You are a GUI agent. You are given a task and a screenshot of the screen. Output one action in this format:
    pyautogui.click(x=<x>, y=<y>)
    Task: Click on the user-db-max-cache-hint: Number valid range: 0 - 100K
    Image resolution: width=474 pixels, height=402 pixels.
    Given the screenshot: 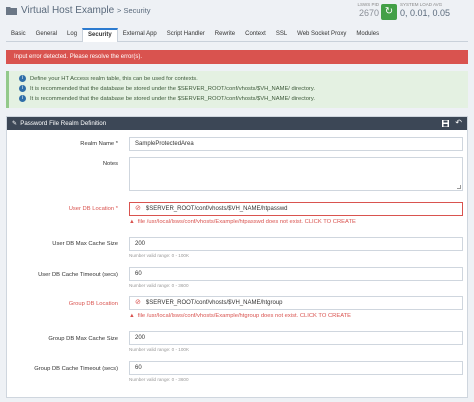 What is the action you would take?
    pyautogui.click(x=159, y=255)
    